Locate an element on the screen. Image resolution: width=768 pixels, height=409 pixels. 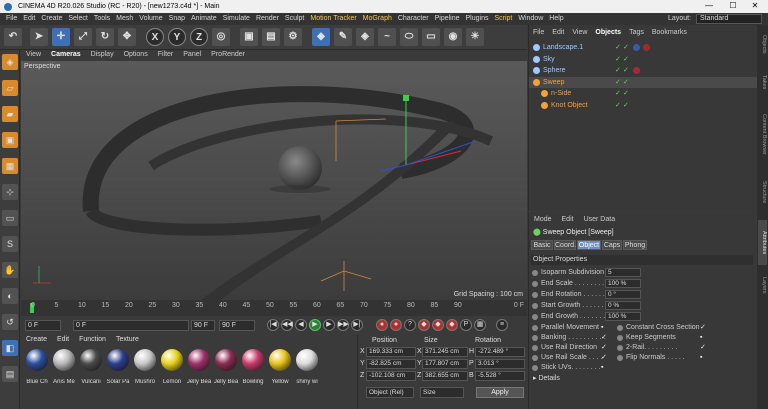
close-button: ✕ is located at coordinates (755, 6).